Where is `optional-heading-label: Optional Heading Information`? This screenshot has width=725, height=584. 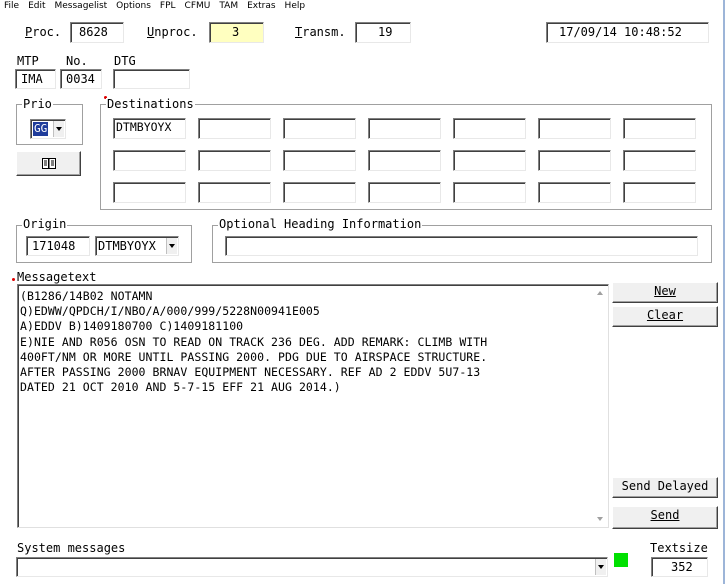 optional-heading-label: Optional Heading Information is located at coordinates (320, 224).